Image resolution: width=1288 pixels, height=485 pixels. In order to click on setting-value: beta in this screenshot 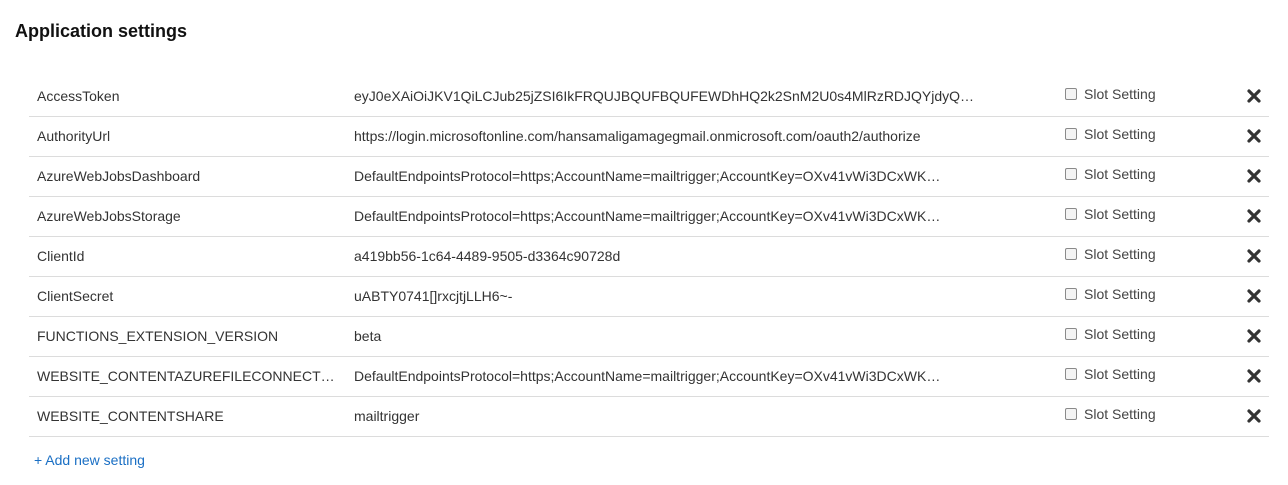, I will do `click(666, 336)`.